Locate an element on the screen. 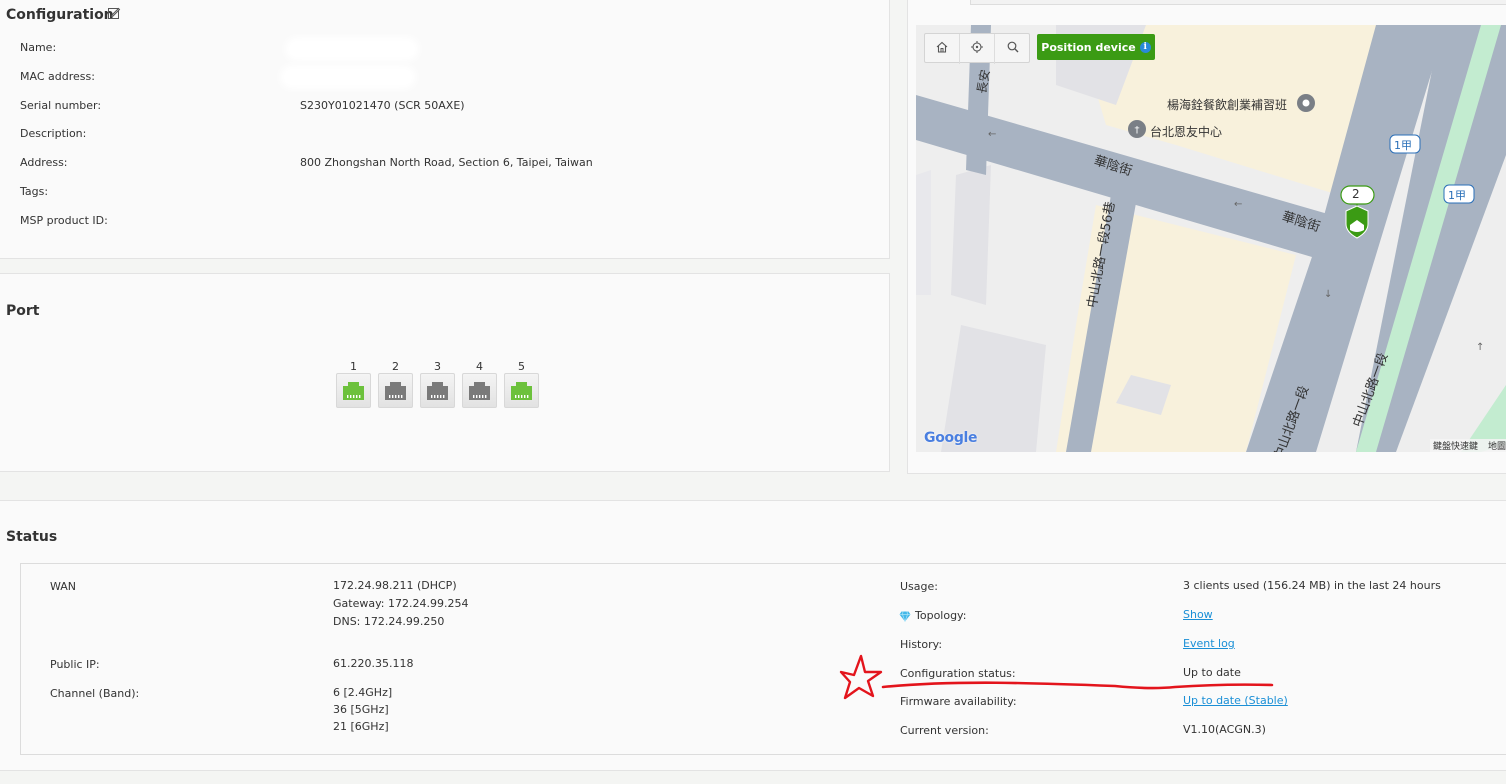 The width and height of the screenshot is (1506, 784). port-number-5: 5 is located at coordinates (521, 366).